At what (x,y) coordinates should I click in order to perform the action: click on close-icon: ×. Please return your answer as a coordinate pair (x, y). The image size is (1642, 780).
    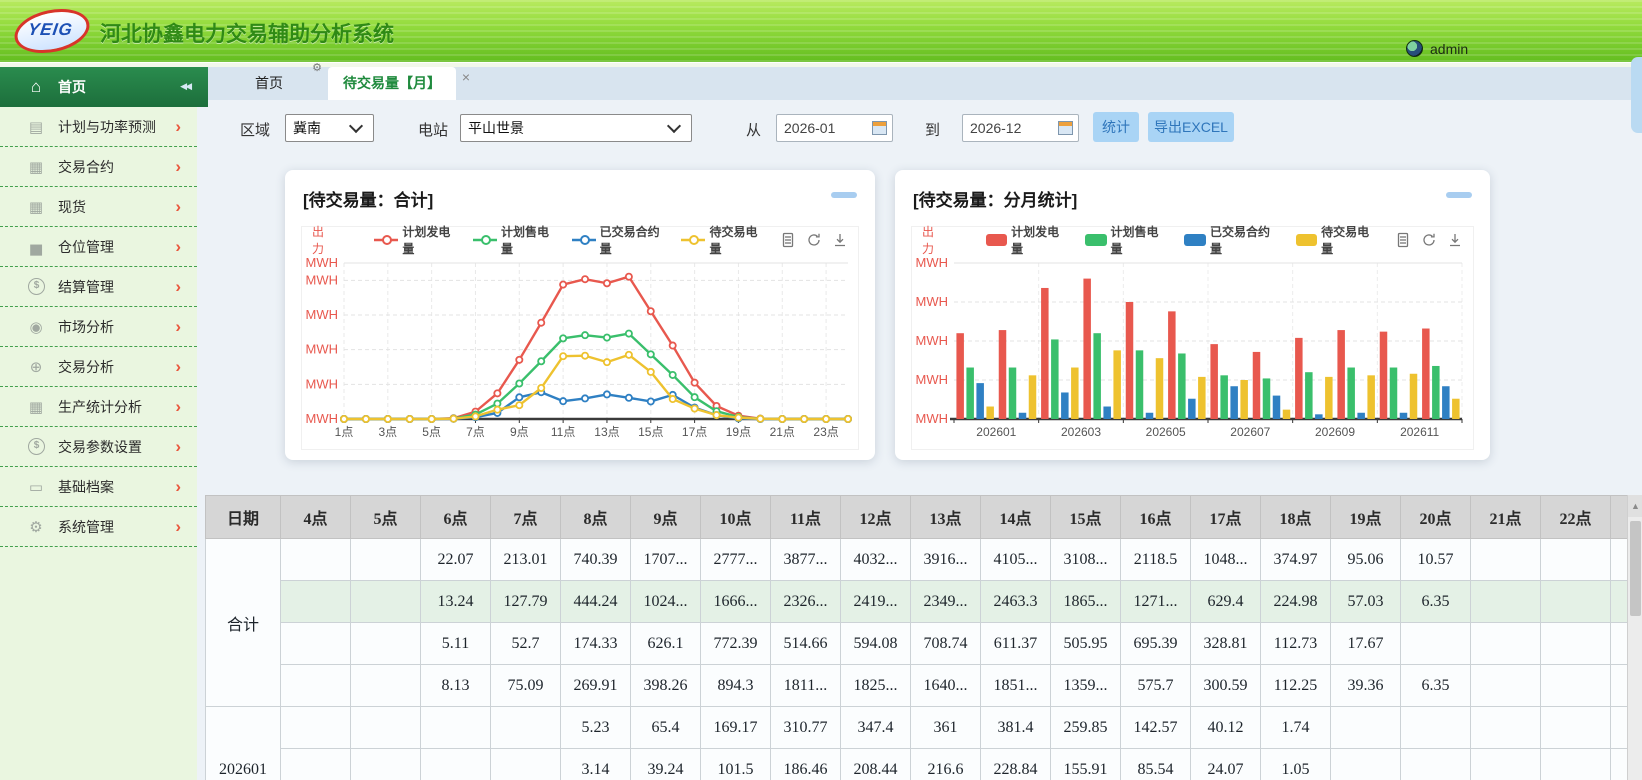
    Looking at the image, I should click on (466, 77).